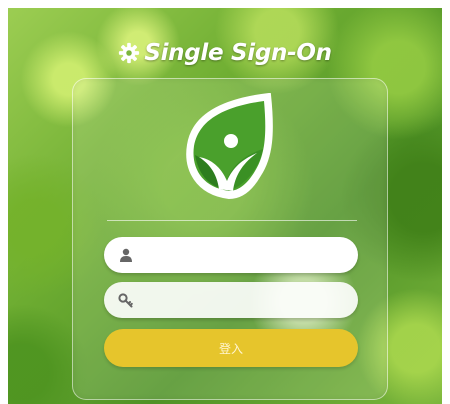 Image resolution: width=450 pixels, height=404 pixels. What do you see at coordinates (229, 146) in the screenshot?
I see `leaf-person-logo` at bounding box center [229, 146].